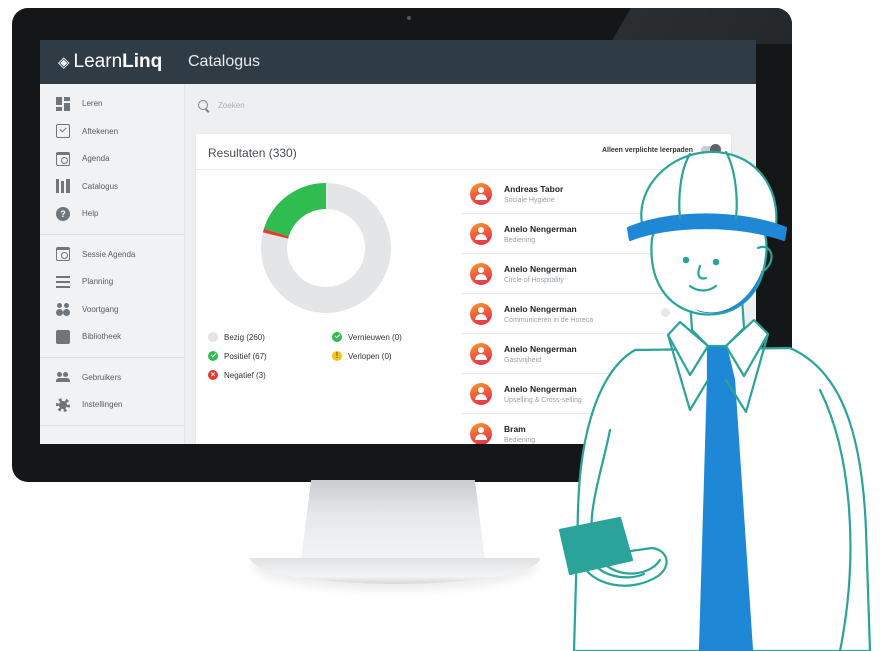 The width and height of the screenshot is (880, 651). I want to click on app-logo: ◈ LearnLinq, so click(110, 62).